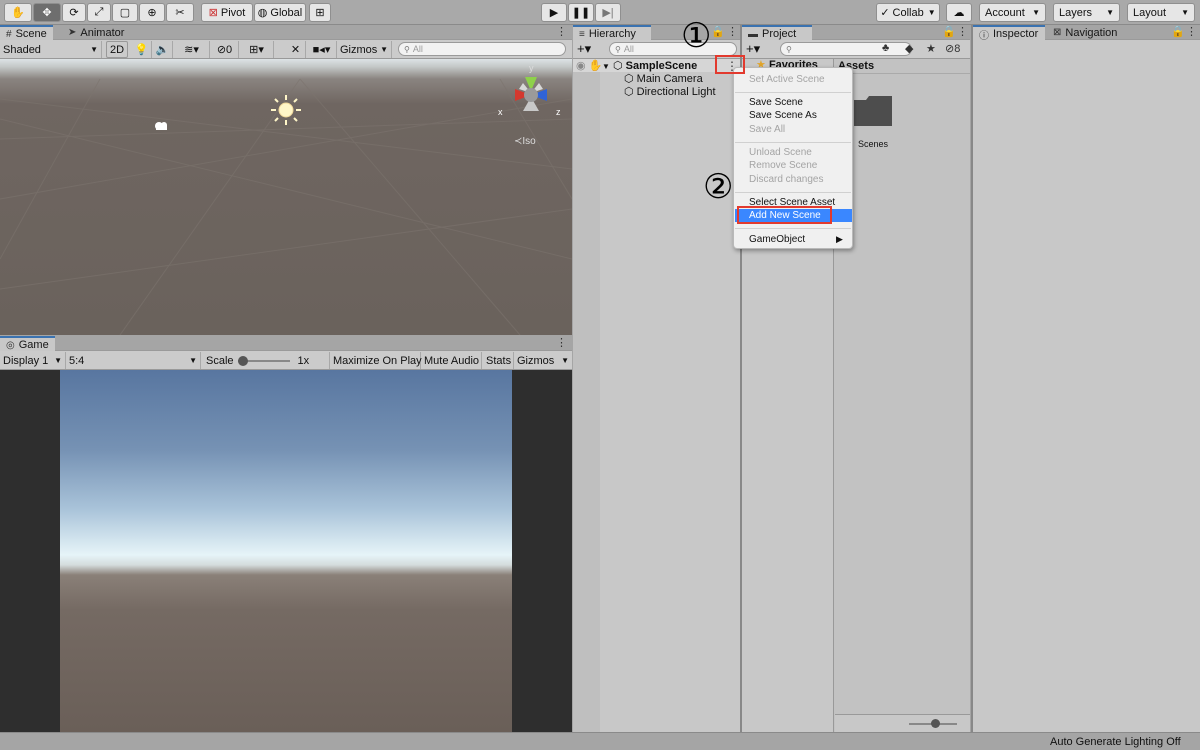  What do you see at coordinates (793, 192) in the screenshot?
I see `menu-separator` at bounding box center [793, 192].